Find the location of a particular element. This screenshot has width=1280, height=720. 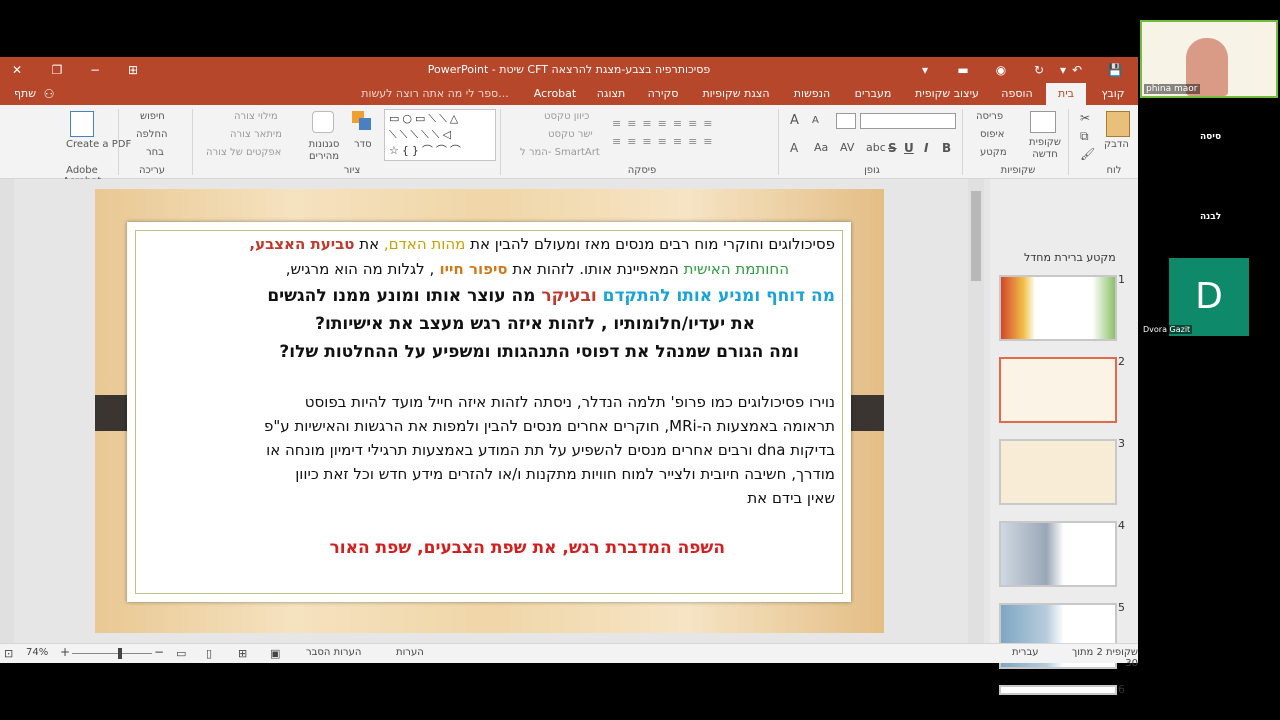

paste-icon is located at coordinates (1118, 124).